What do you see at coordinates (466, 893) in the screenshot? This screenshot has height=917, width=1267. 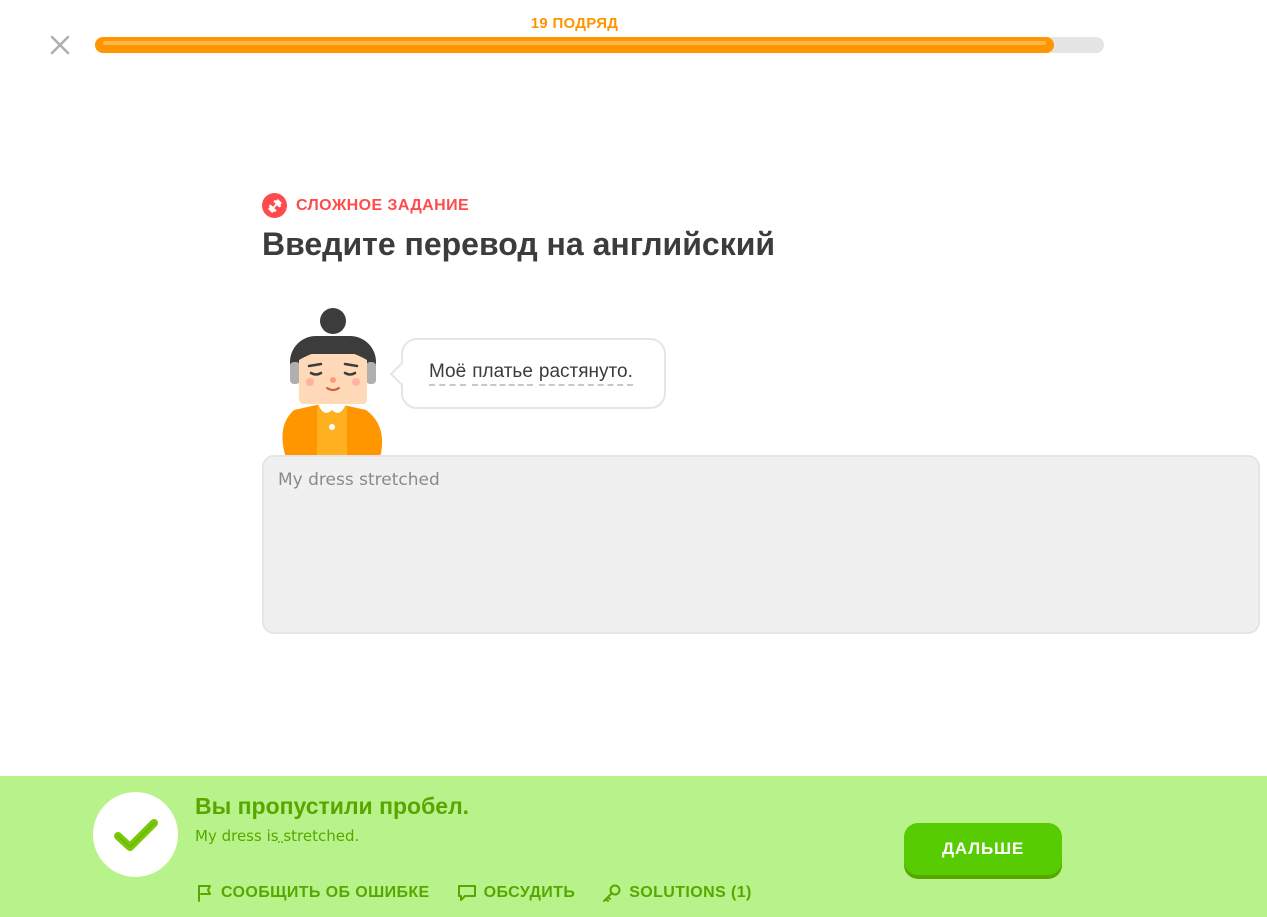 I see `comment-icon` at bounding box center [466, 893].